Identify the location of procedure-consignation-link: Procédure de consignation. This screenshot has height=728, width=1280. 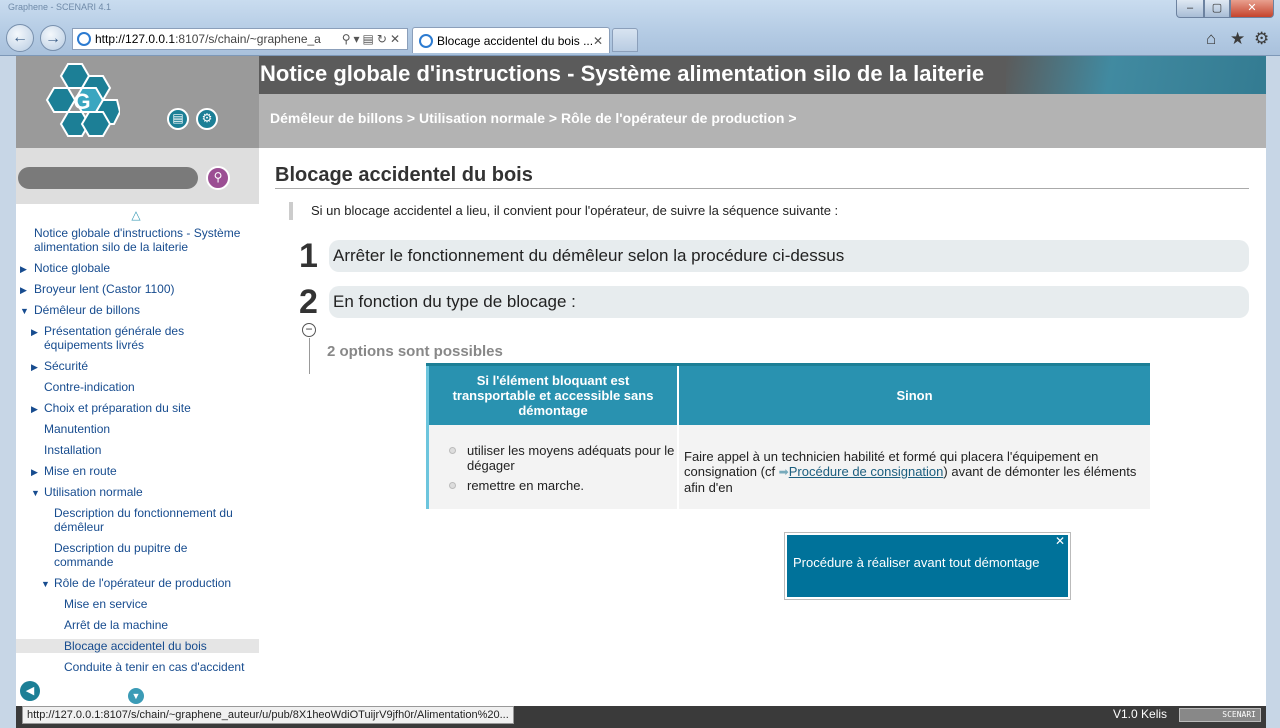
(866, 471).